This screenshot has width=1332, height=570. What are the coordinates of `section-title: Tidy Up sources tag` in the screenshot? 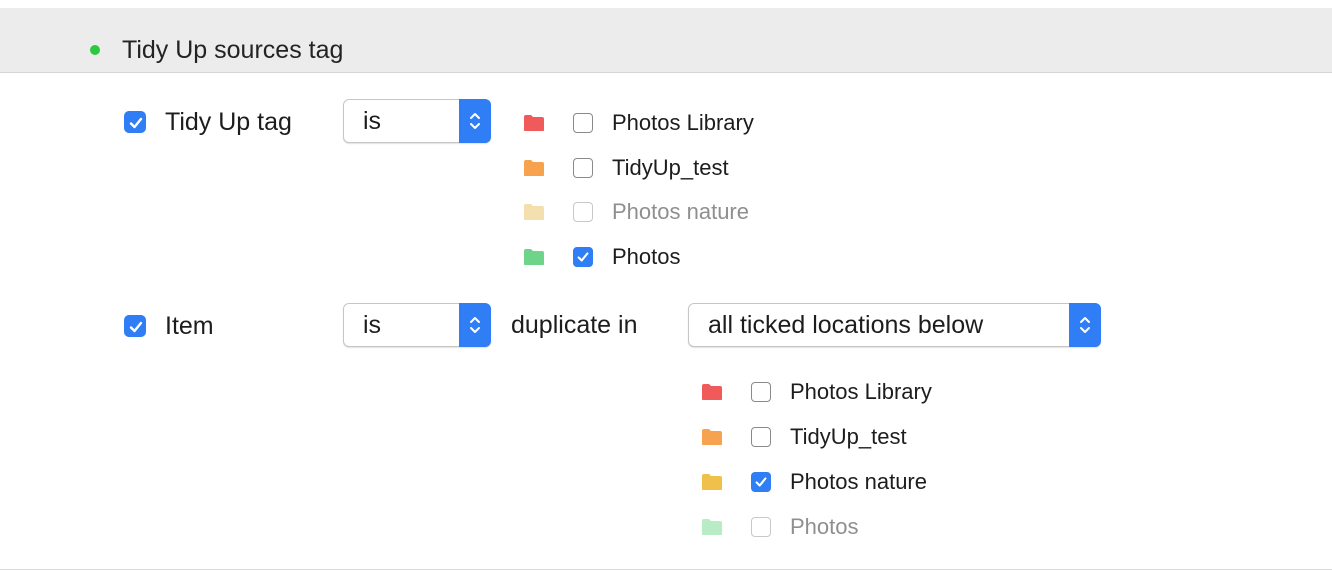 It's located at (233, 50).